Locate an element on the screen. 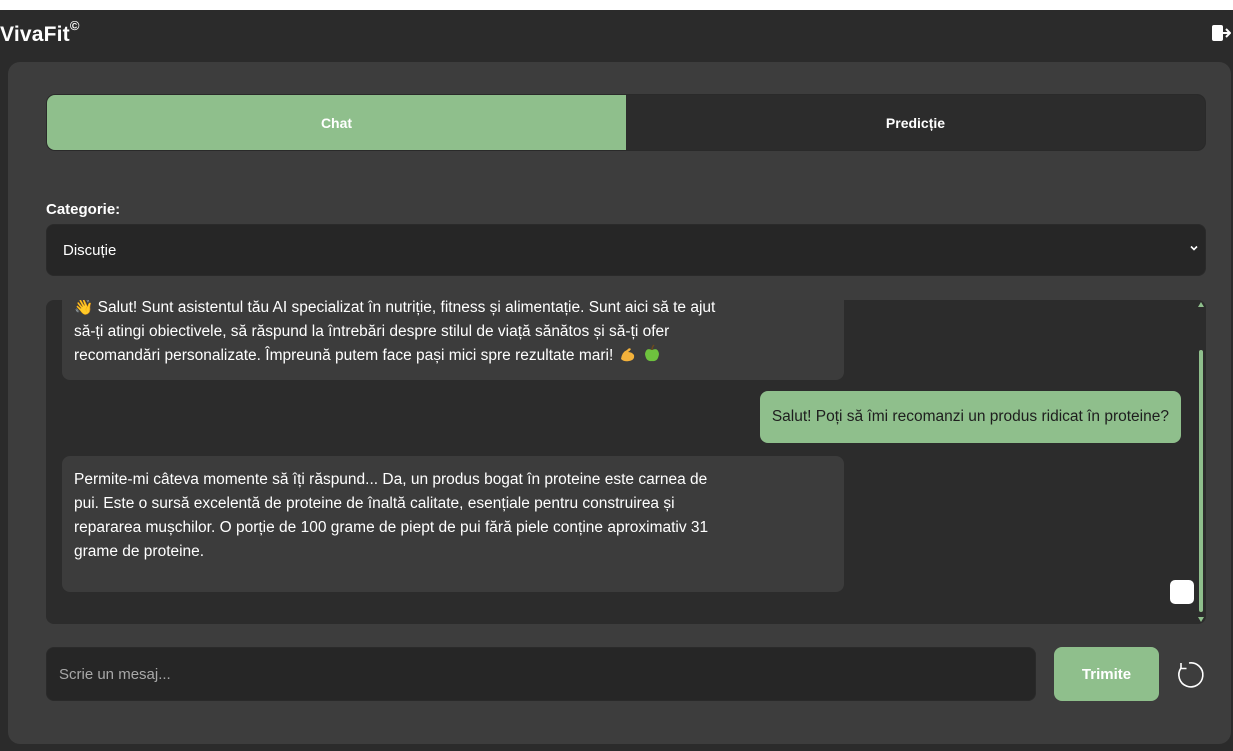 The image size is (1233, 751). tab-predictie: Predicție is located at coordinates (915, 122).